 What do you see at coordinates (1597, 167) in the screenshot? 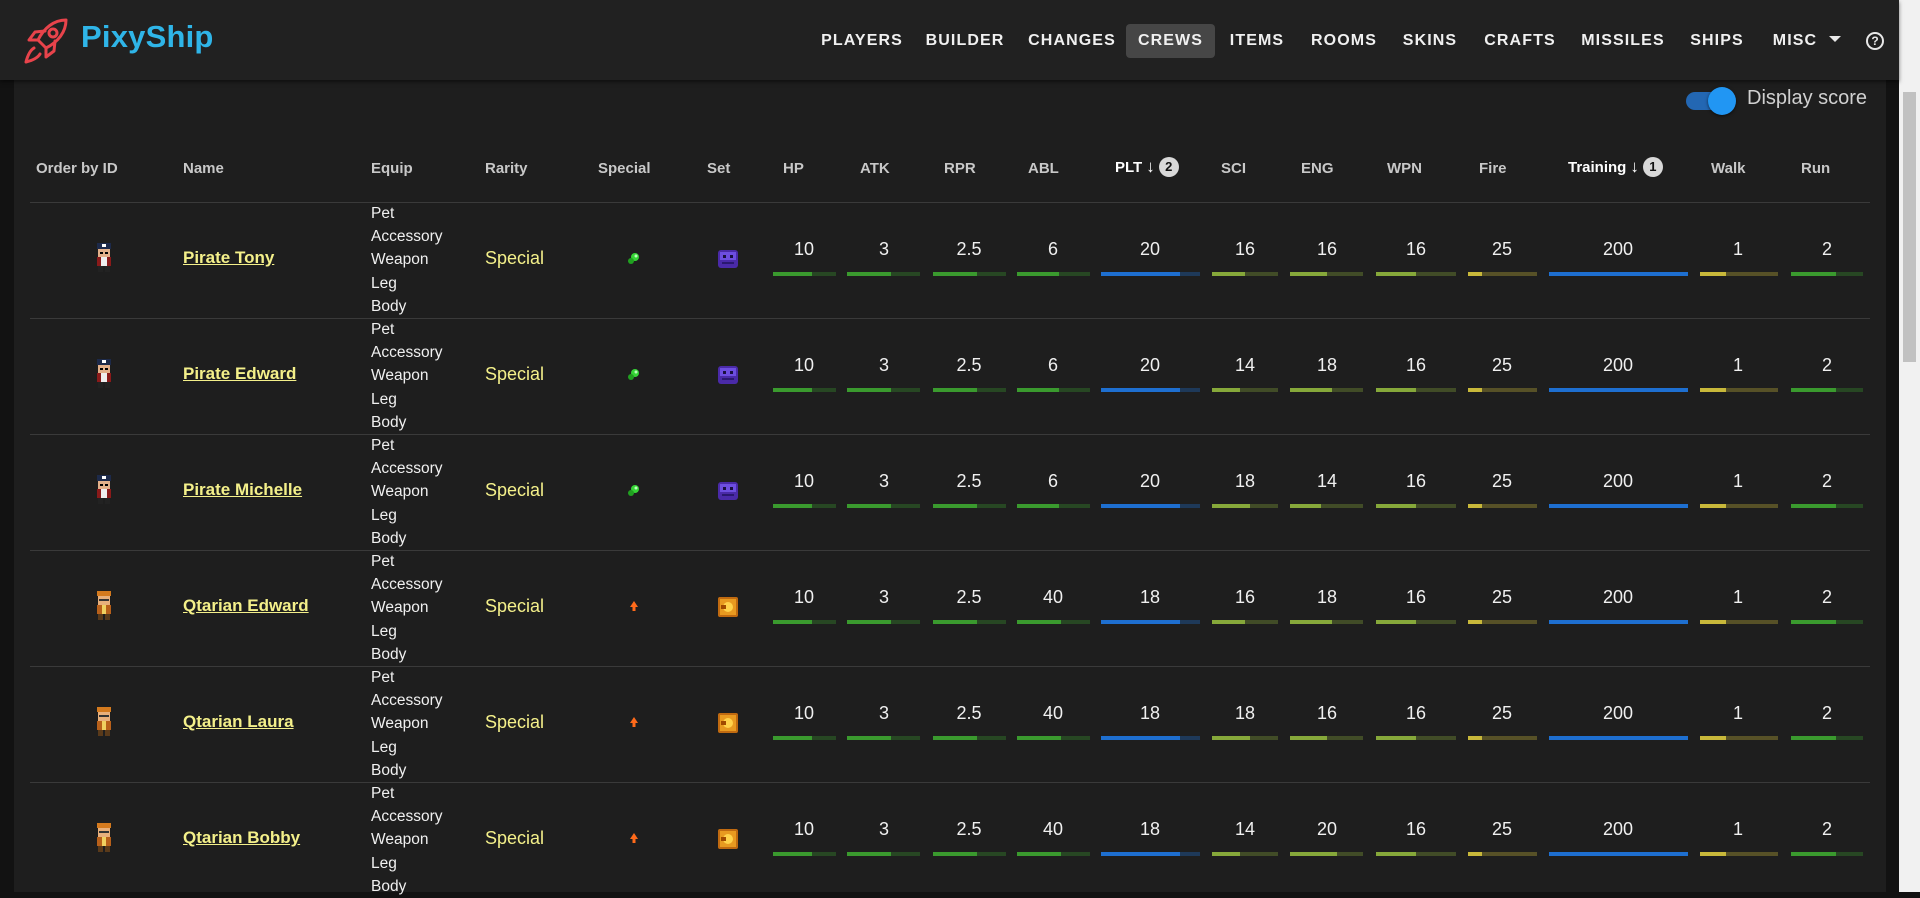
I see `header-training-label: Training` at bounding box center [1597, 167].